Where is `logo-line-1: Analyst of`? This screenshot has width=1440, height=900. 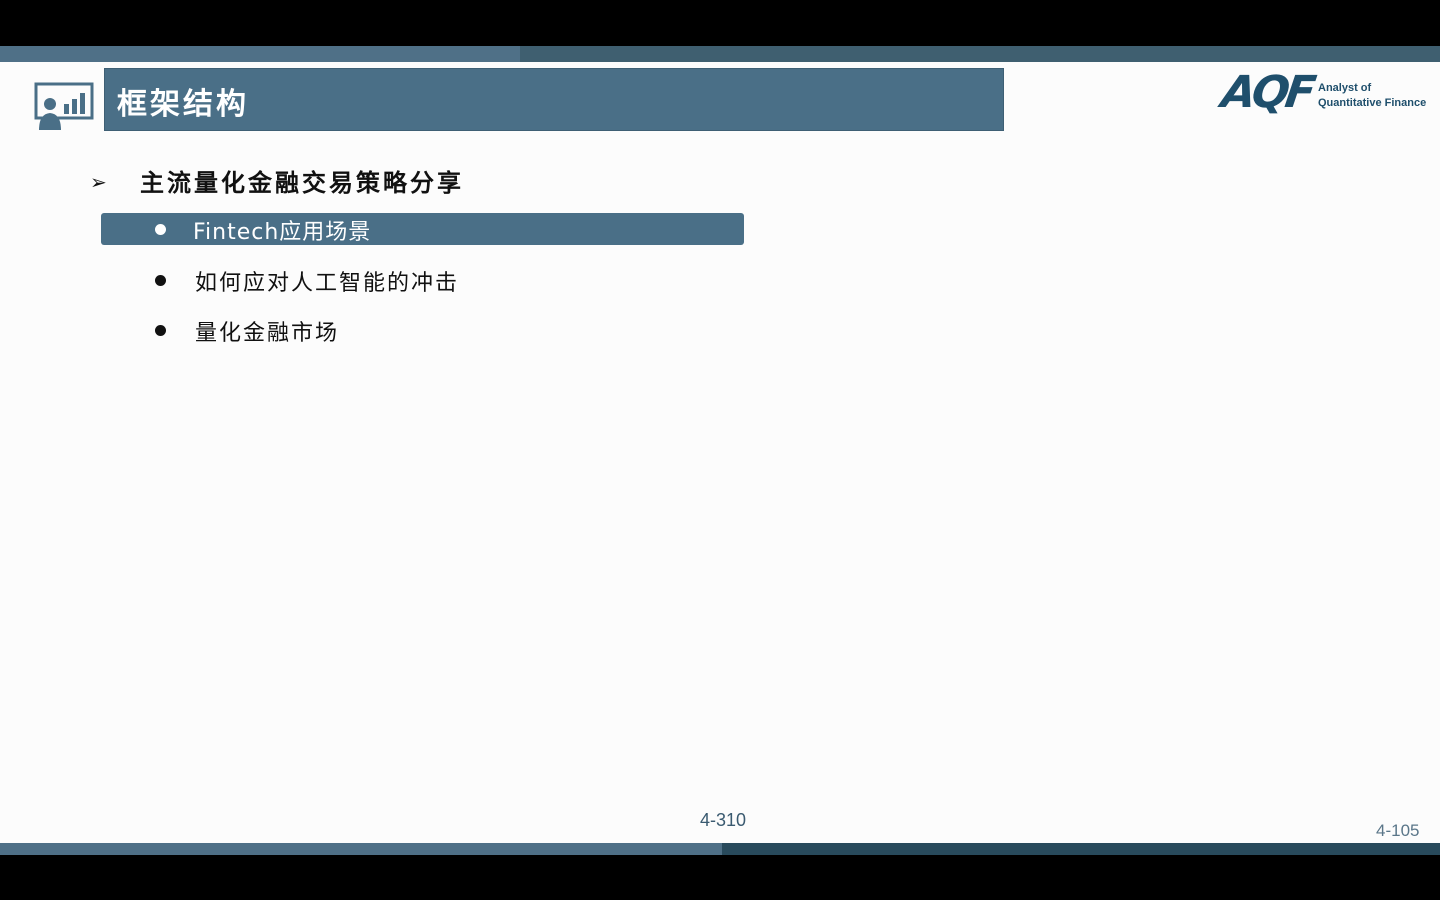
logo-line-1: Analyst of is located at coordinates (1345, 88).